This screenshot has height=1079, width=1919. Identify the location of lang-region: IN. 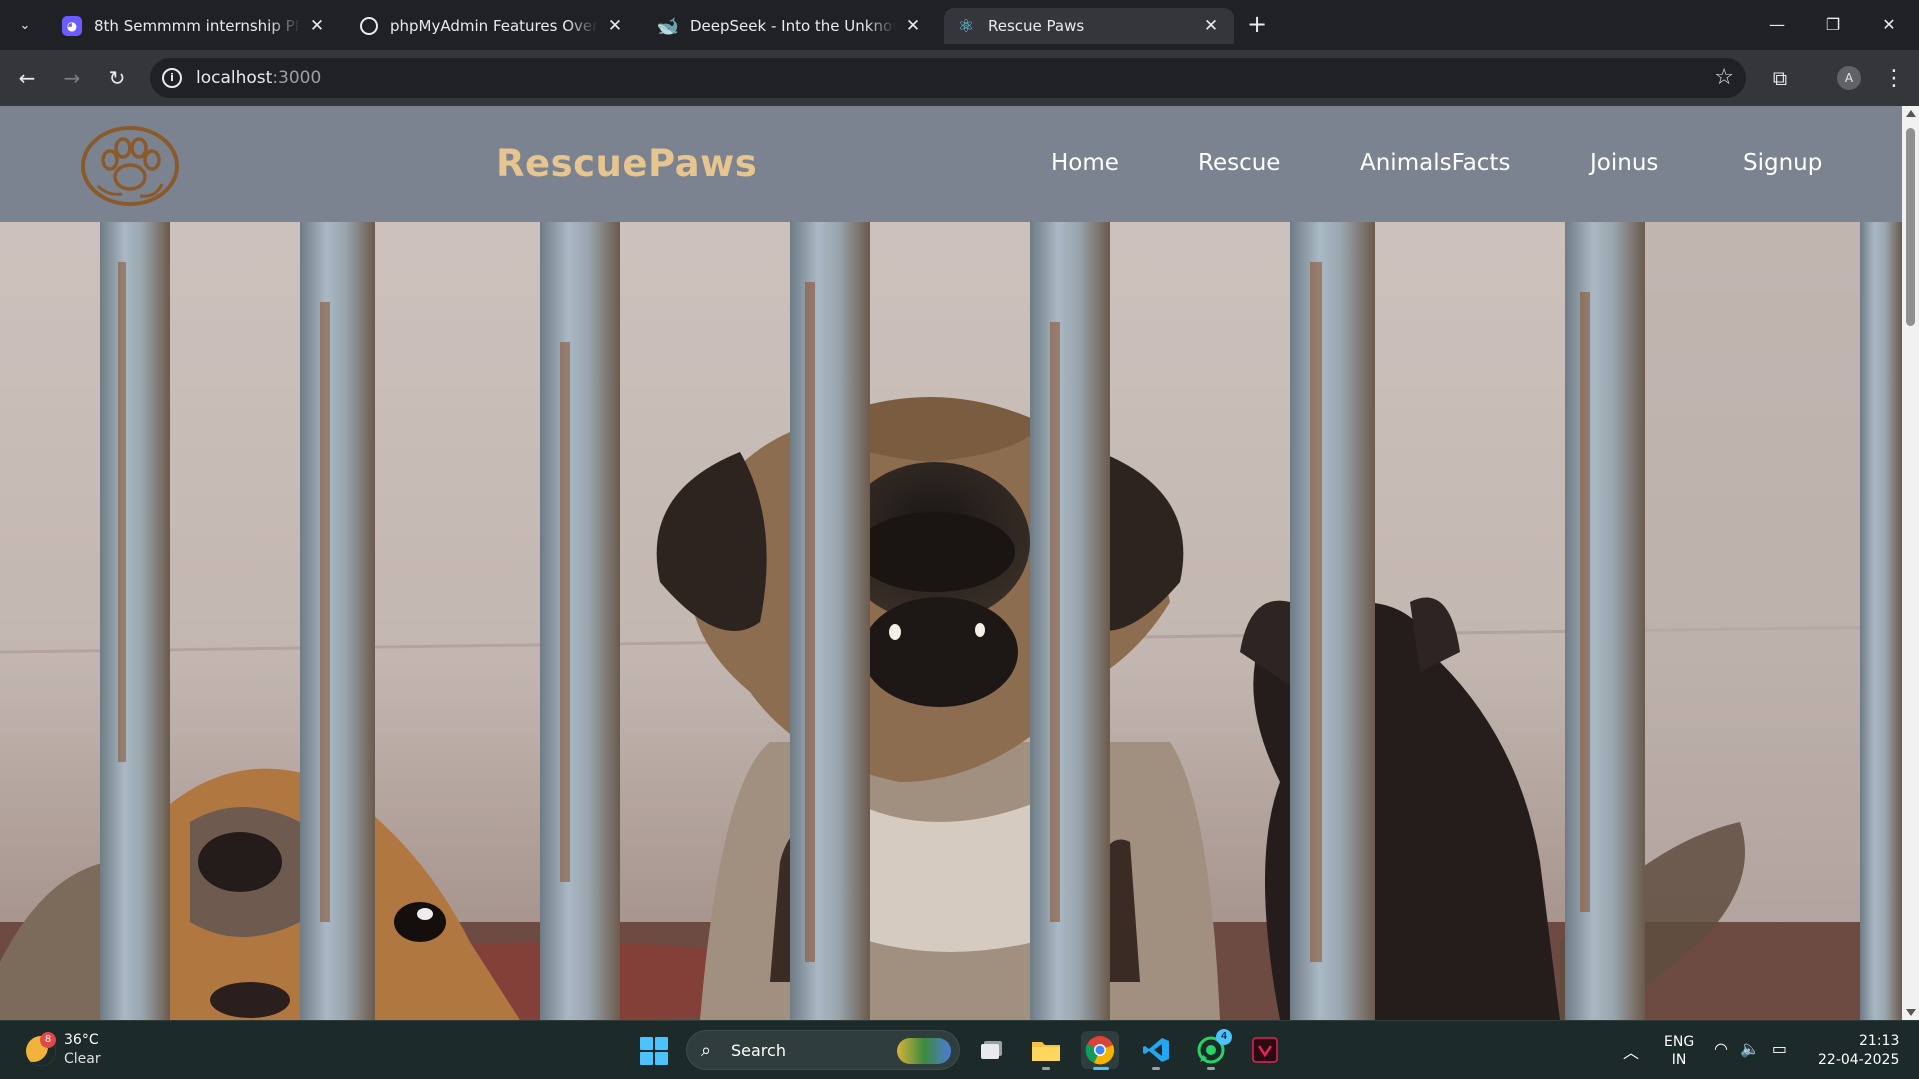
(1679, 1060).